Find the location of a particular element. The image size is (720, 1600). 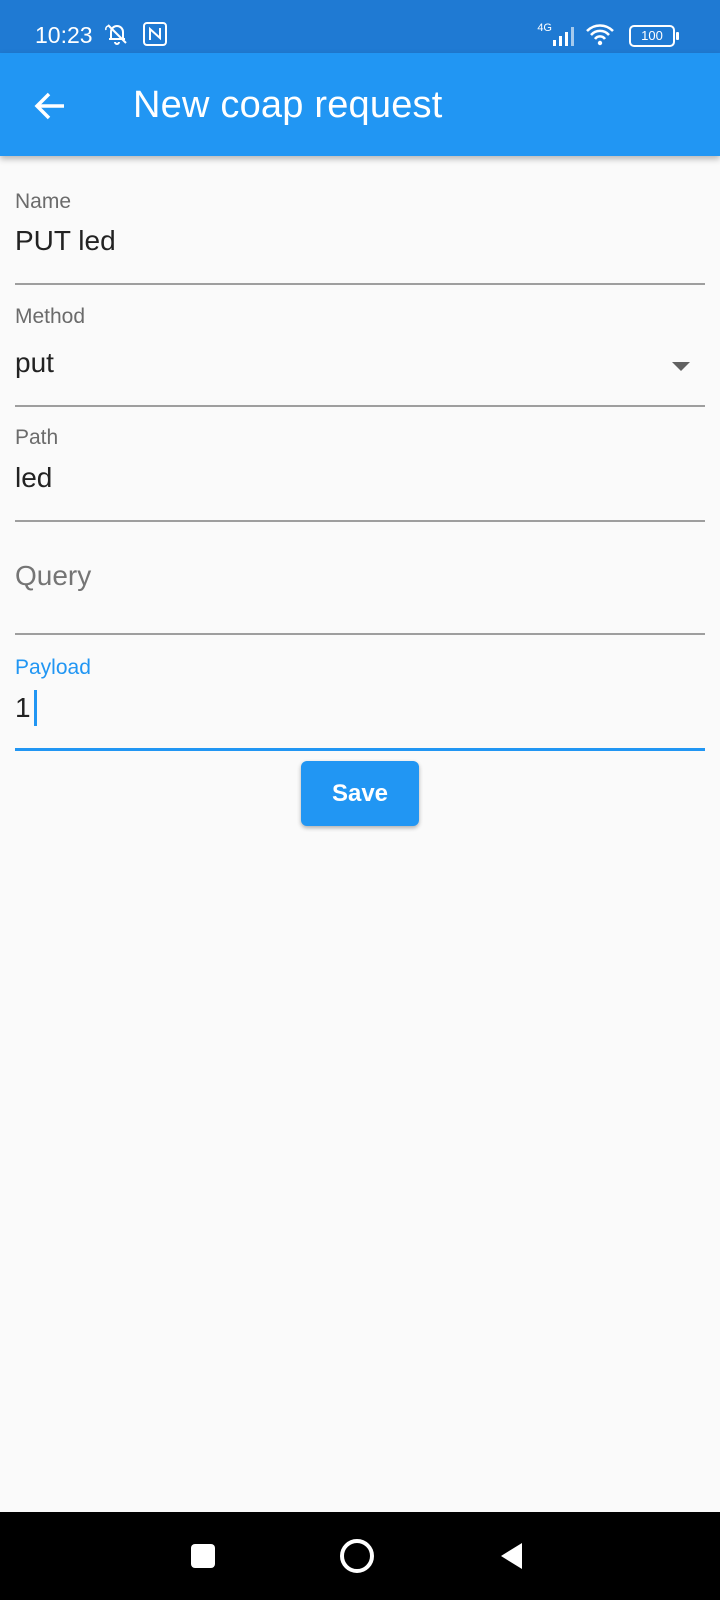

status-bar: 10:23 4G 100 is located at coordinates (360, 26).